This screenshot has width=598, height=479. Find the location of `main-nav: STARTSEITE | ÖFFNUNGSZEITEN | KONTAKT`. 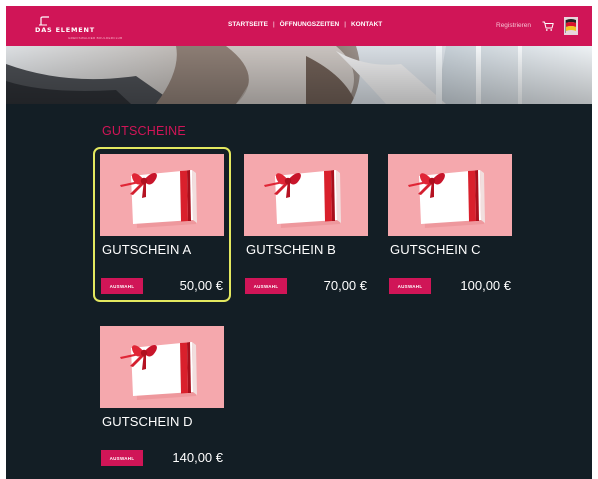

main-nav: STARTSEITE | ÖFFNUNGSZEITEN | KONTAKT is located at coordinates (305, 24).